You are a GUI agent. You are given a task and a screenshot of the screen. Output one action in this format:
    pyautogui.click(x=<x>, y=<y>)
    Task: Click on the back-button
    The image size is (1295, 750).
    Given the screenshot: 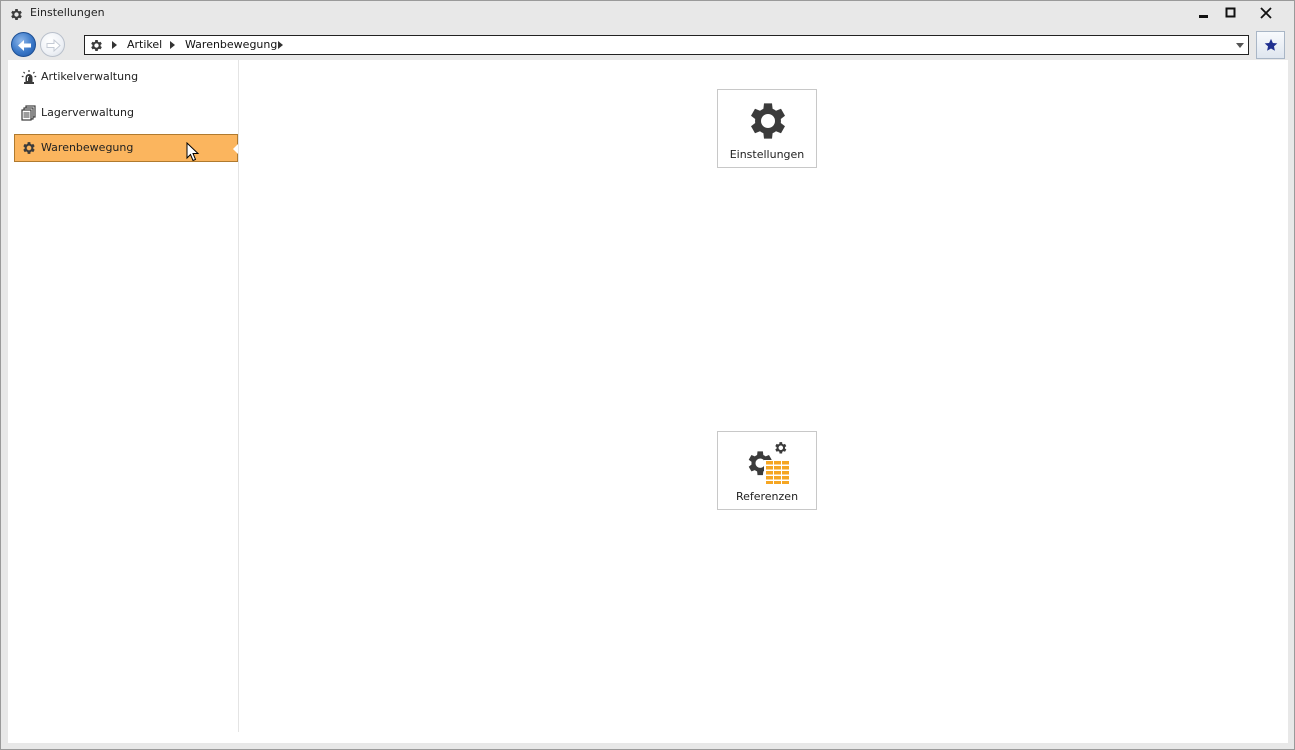 What is the action you would take?
    pyautogui.click(x=23, y=44)
    